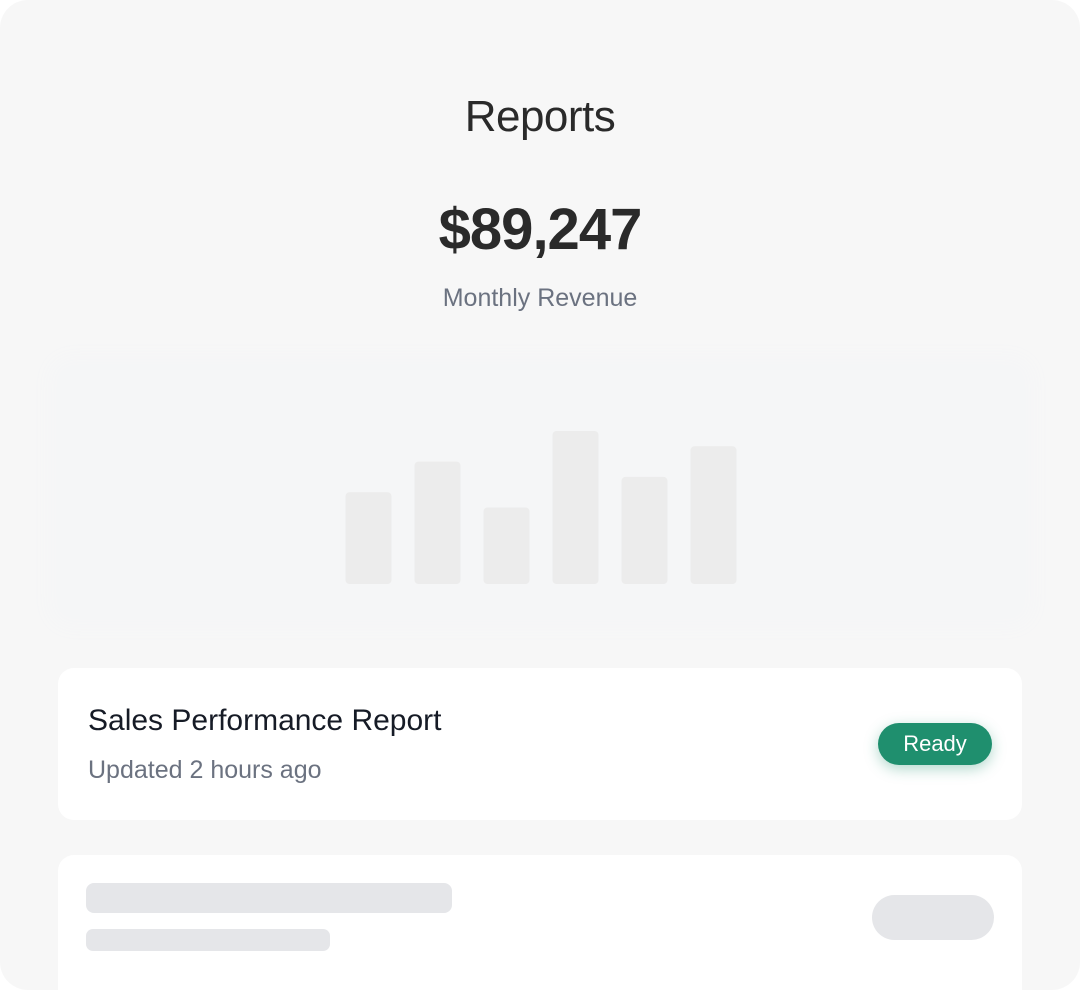 Image resolution: width=1080 pixels, height=990 pixels. I want to click on skeleton-status-pill, so click(933, 917).